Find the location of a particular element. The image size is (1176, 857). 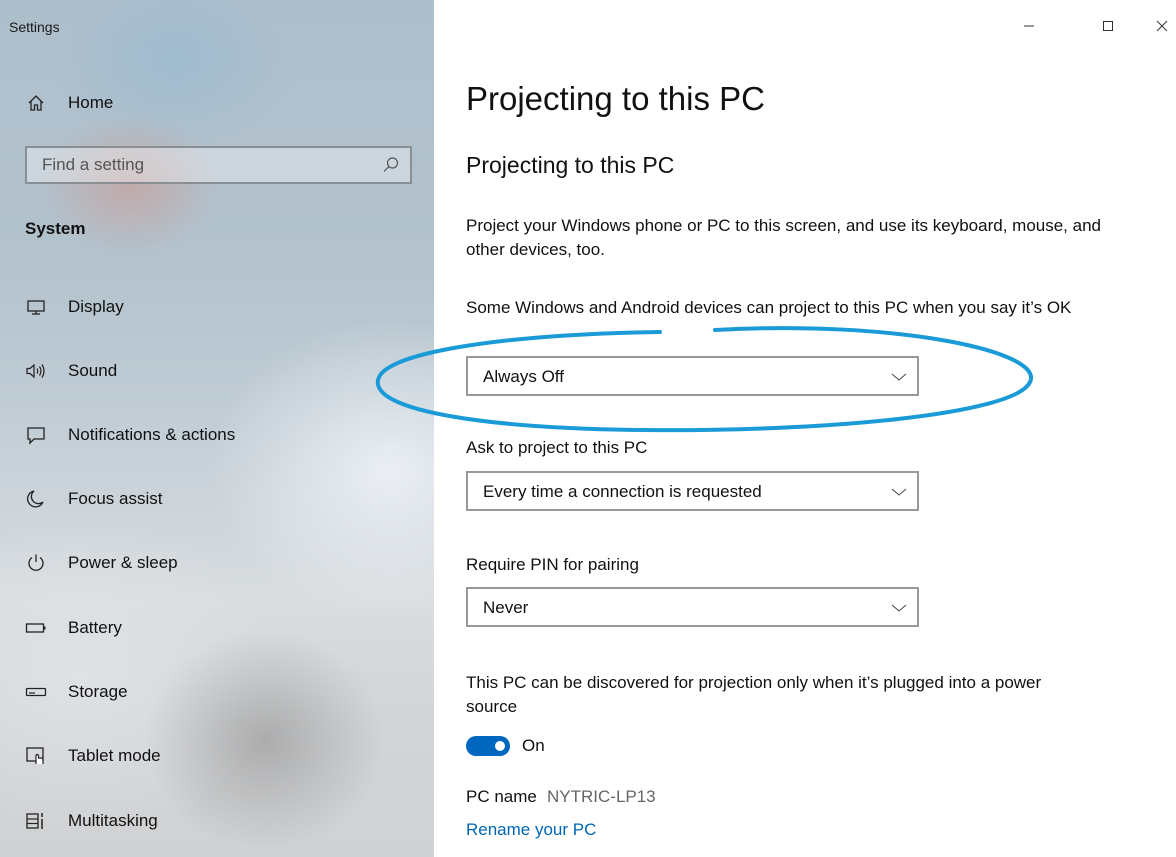

page-title: Projecting to this PC is located at coordinates (615, 98).